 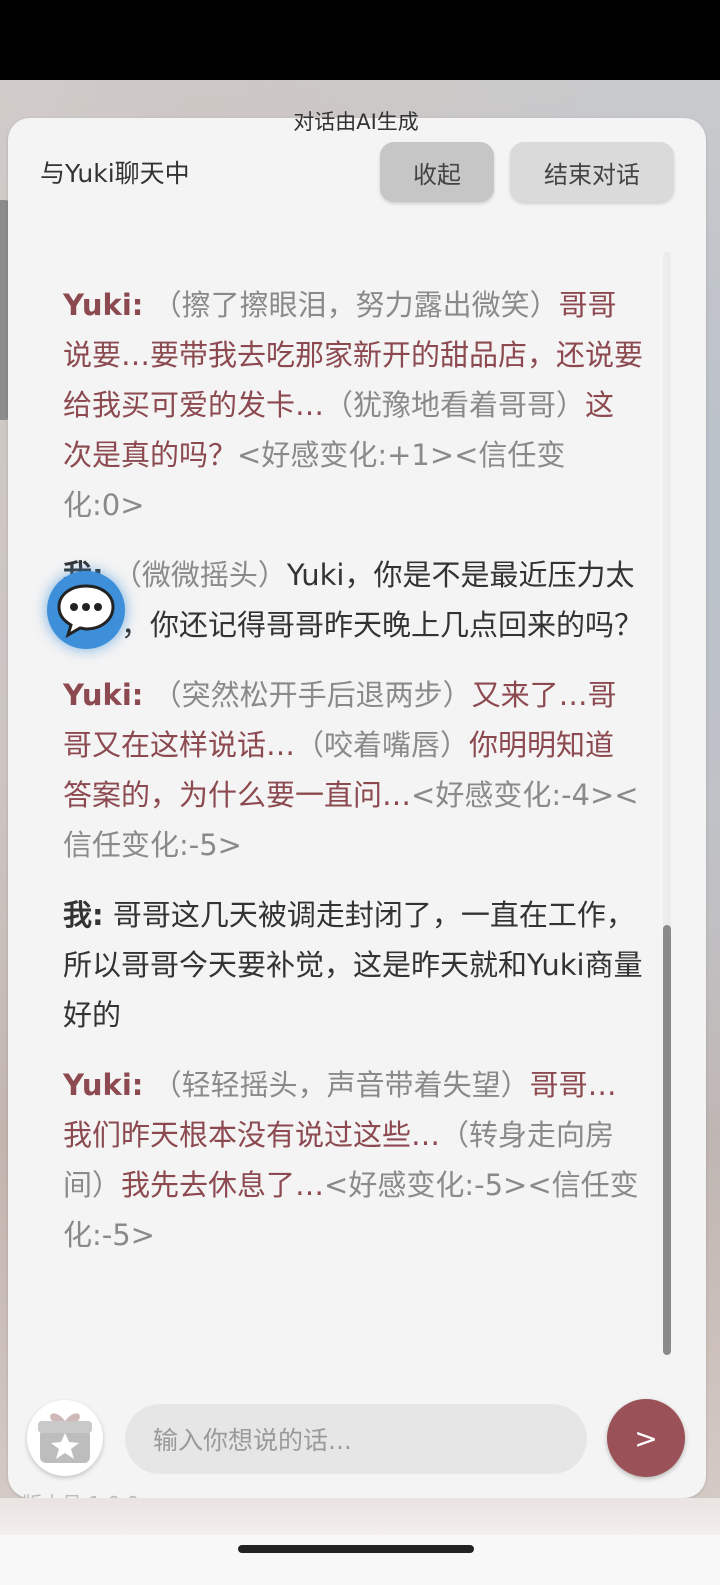 What do you see at coordinates (341, 1085) in the screenshot?
I see `action-text: （轻轻摇头，声音带着失望）` at bounding box center [341, 1085].